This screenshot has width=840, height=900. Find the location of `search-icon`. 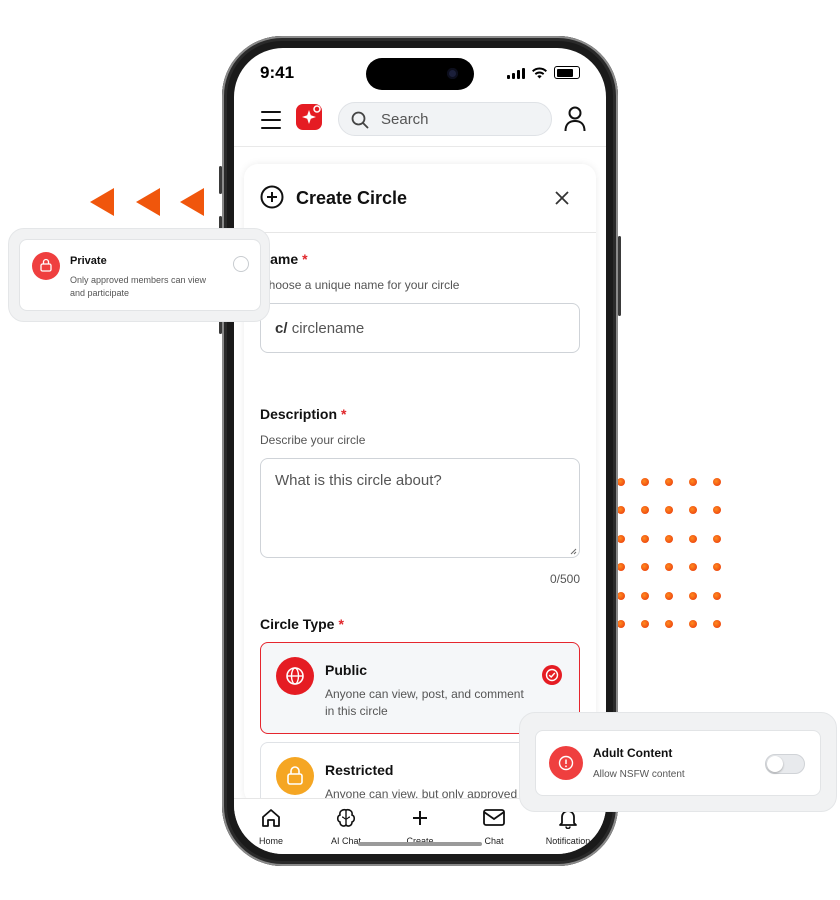

search-icon is located at coordinates (360, 120).